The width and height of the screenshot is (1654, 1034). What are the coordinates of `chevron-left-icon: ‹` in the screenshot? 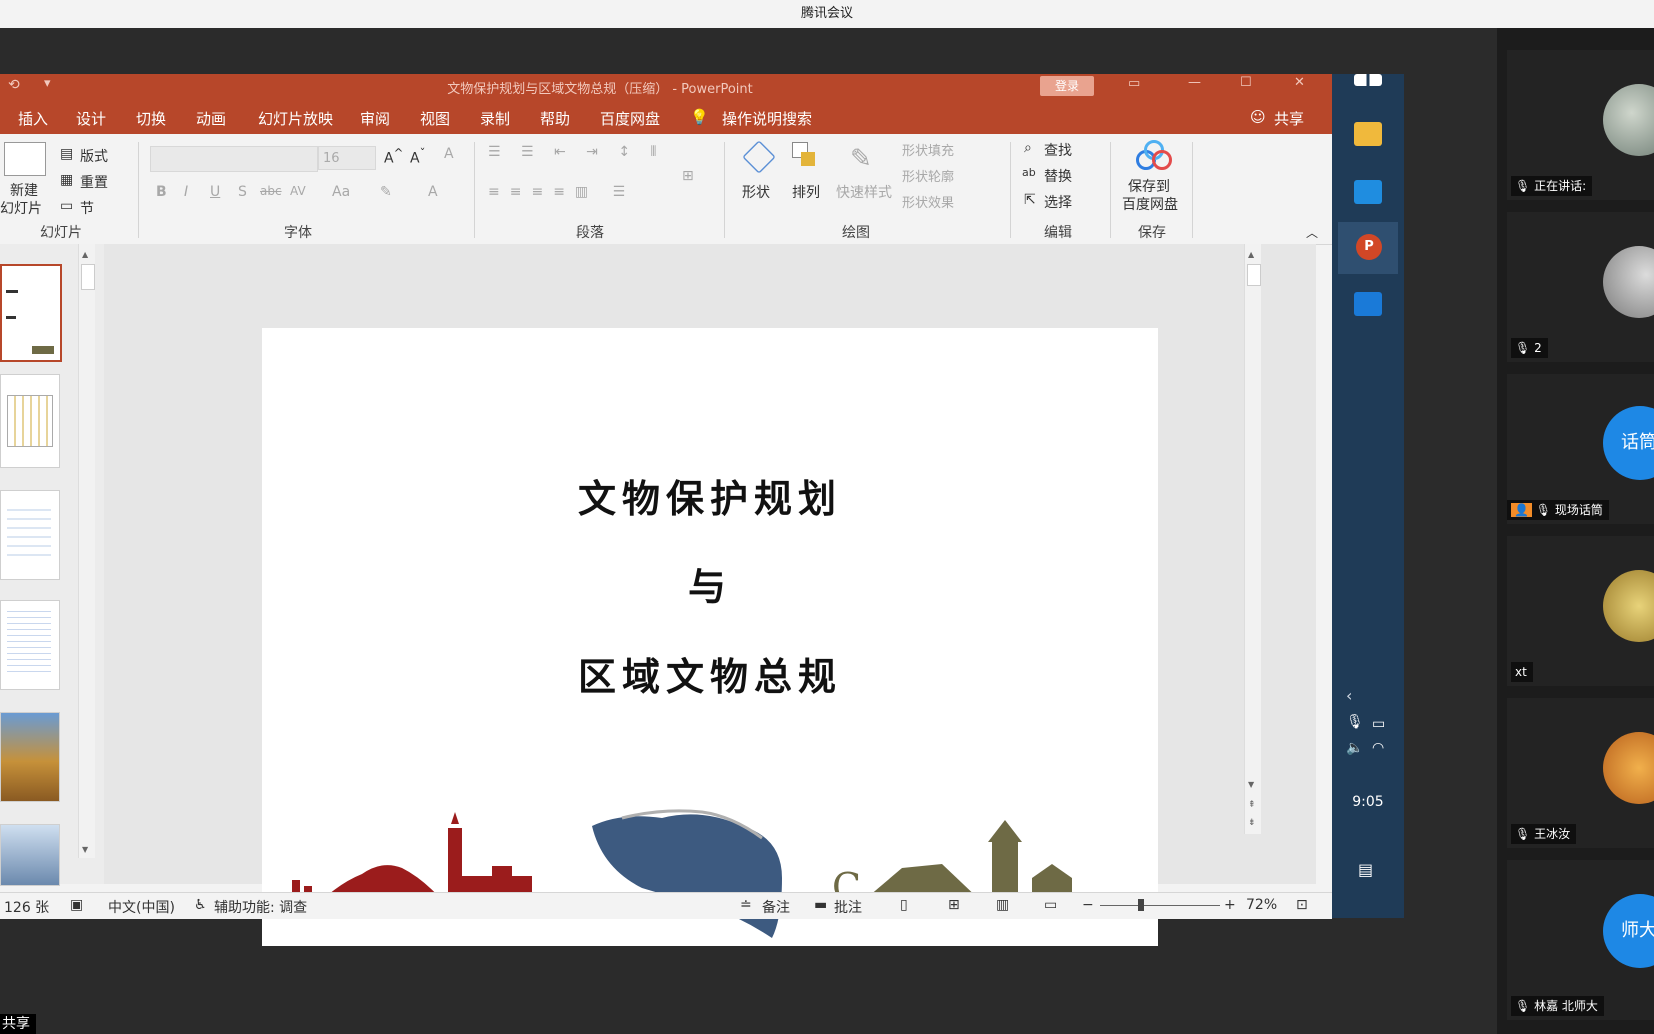 It's located at (1349, 695).